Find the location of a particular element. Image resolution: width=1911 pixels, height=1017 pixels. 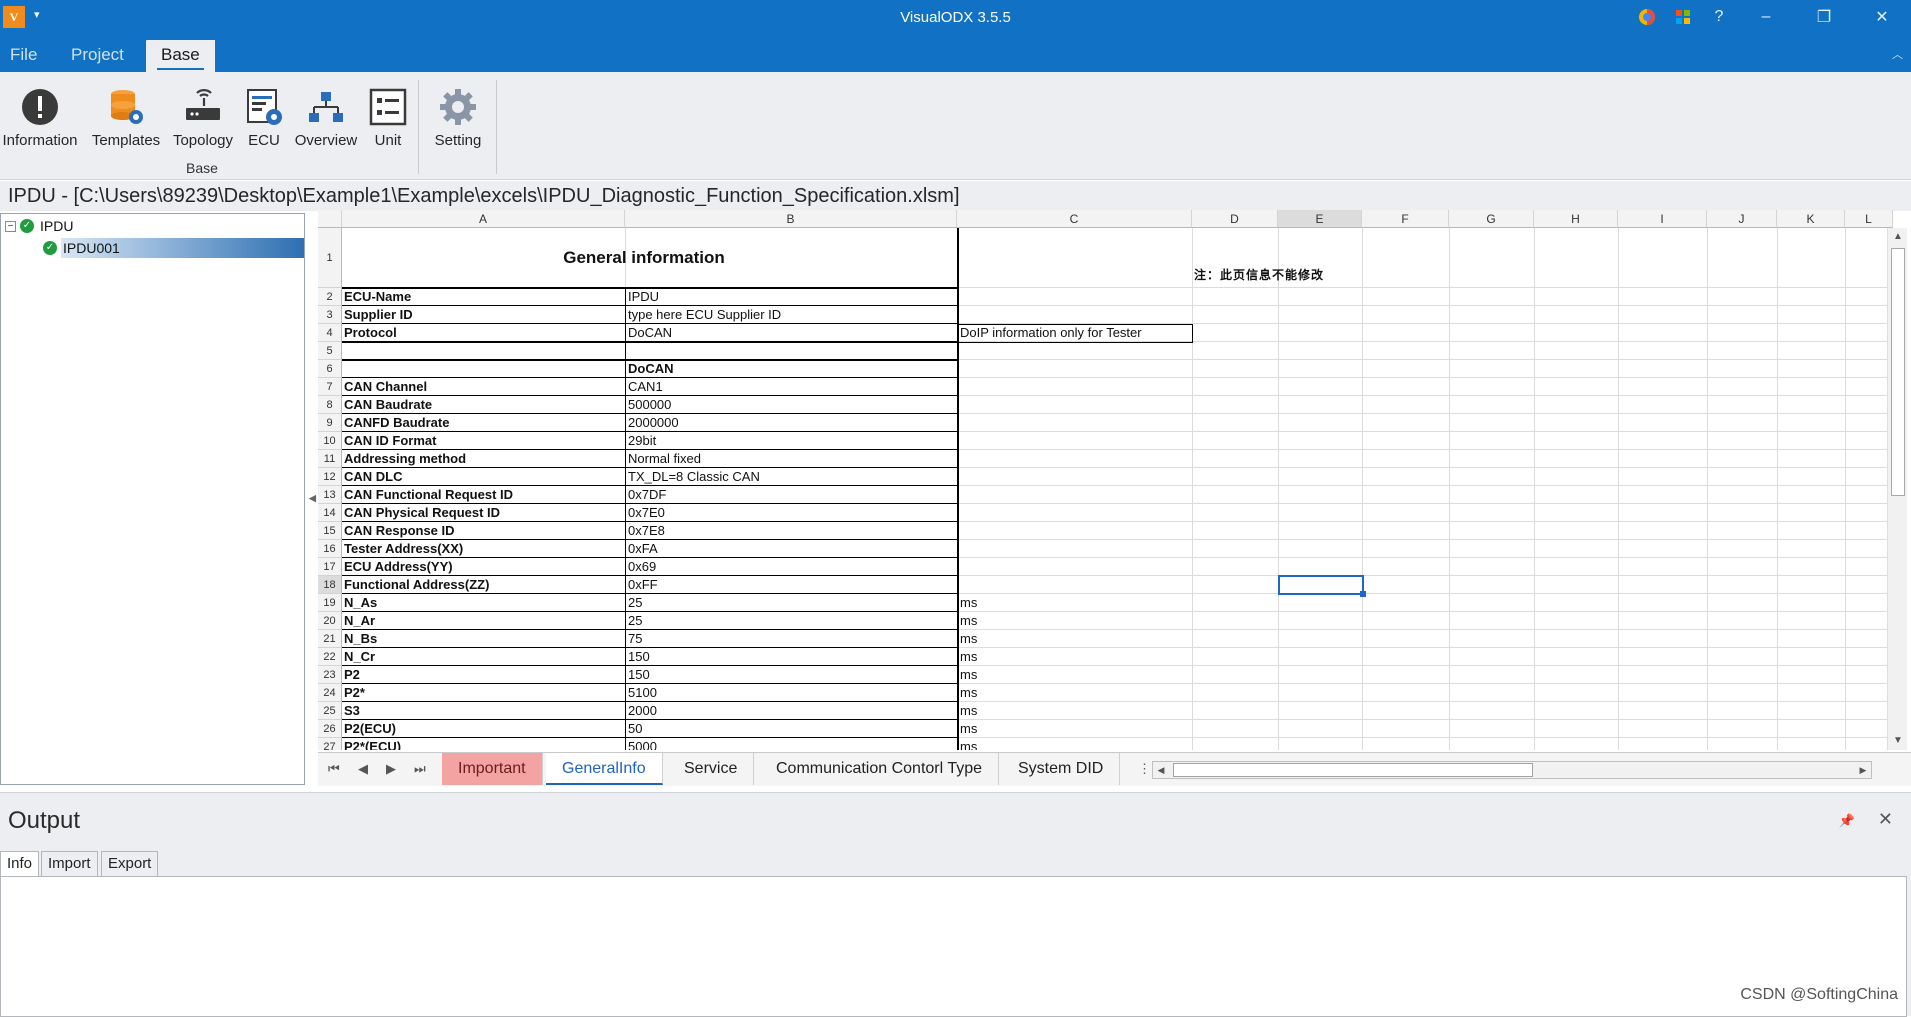

output-tab-export: Export is located at coordinates (130, 864).